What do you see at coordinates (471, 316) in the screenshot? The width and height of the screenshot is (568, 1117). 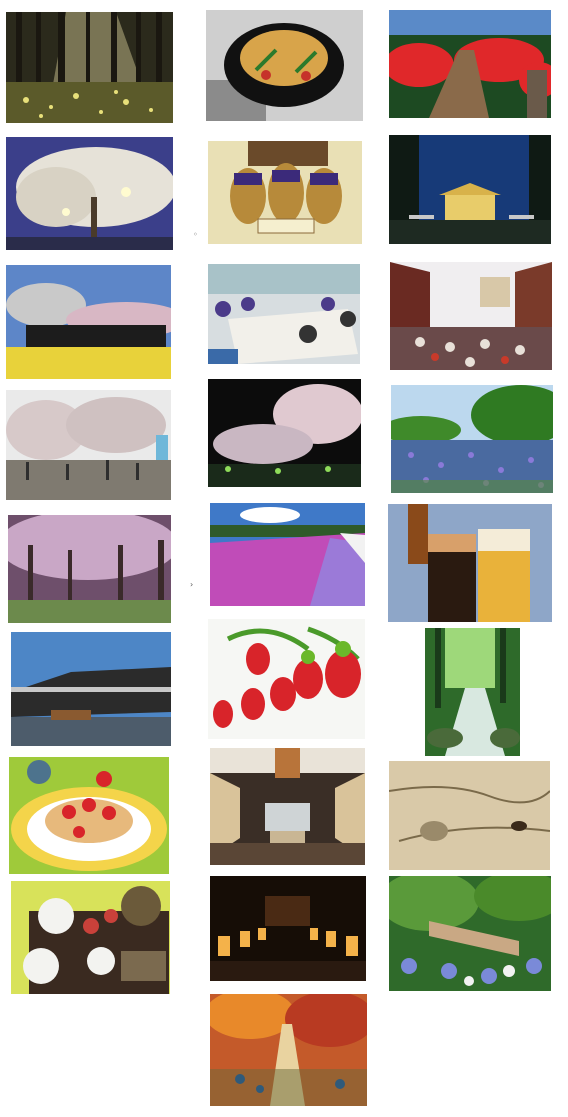 I see `street-festival-photo` at bounding box center [471, 316].